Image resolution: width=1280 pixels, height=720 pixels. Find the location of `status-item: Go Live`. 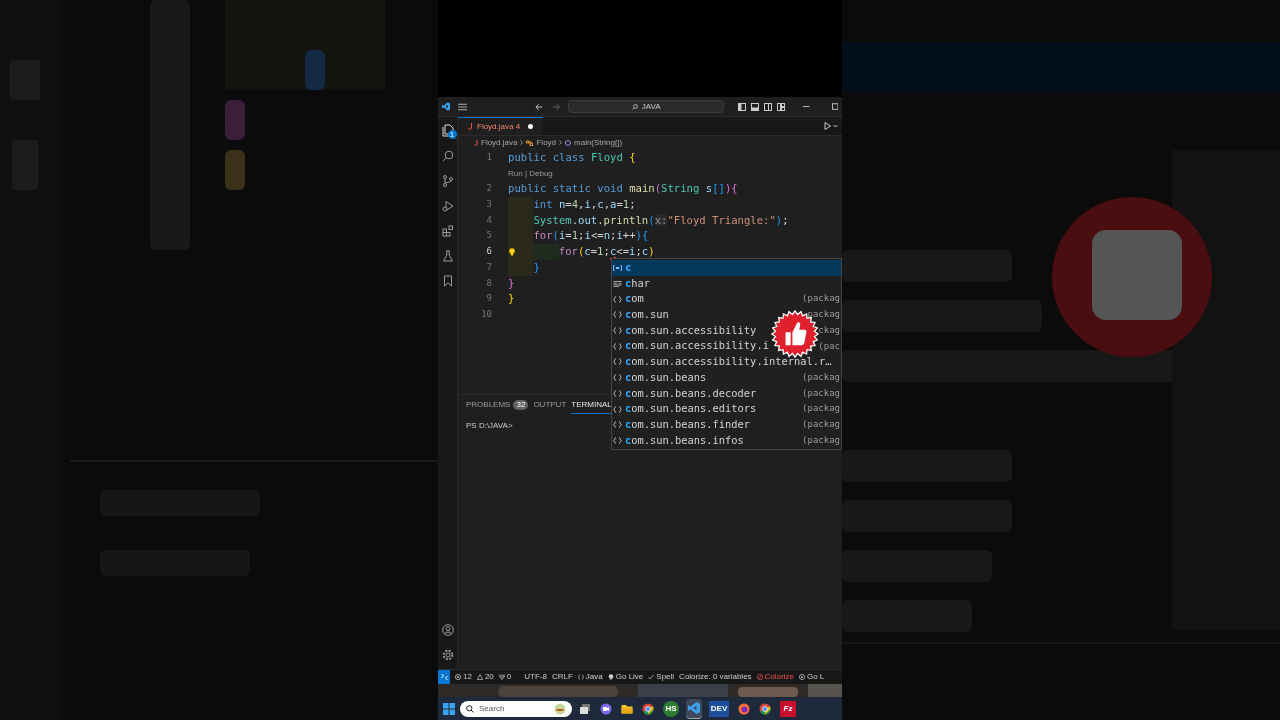

status-item: Go Live is located at coordinates (625, 677).